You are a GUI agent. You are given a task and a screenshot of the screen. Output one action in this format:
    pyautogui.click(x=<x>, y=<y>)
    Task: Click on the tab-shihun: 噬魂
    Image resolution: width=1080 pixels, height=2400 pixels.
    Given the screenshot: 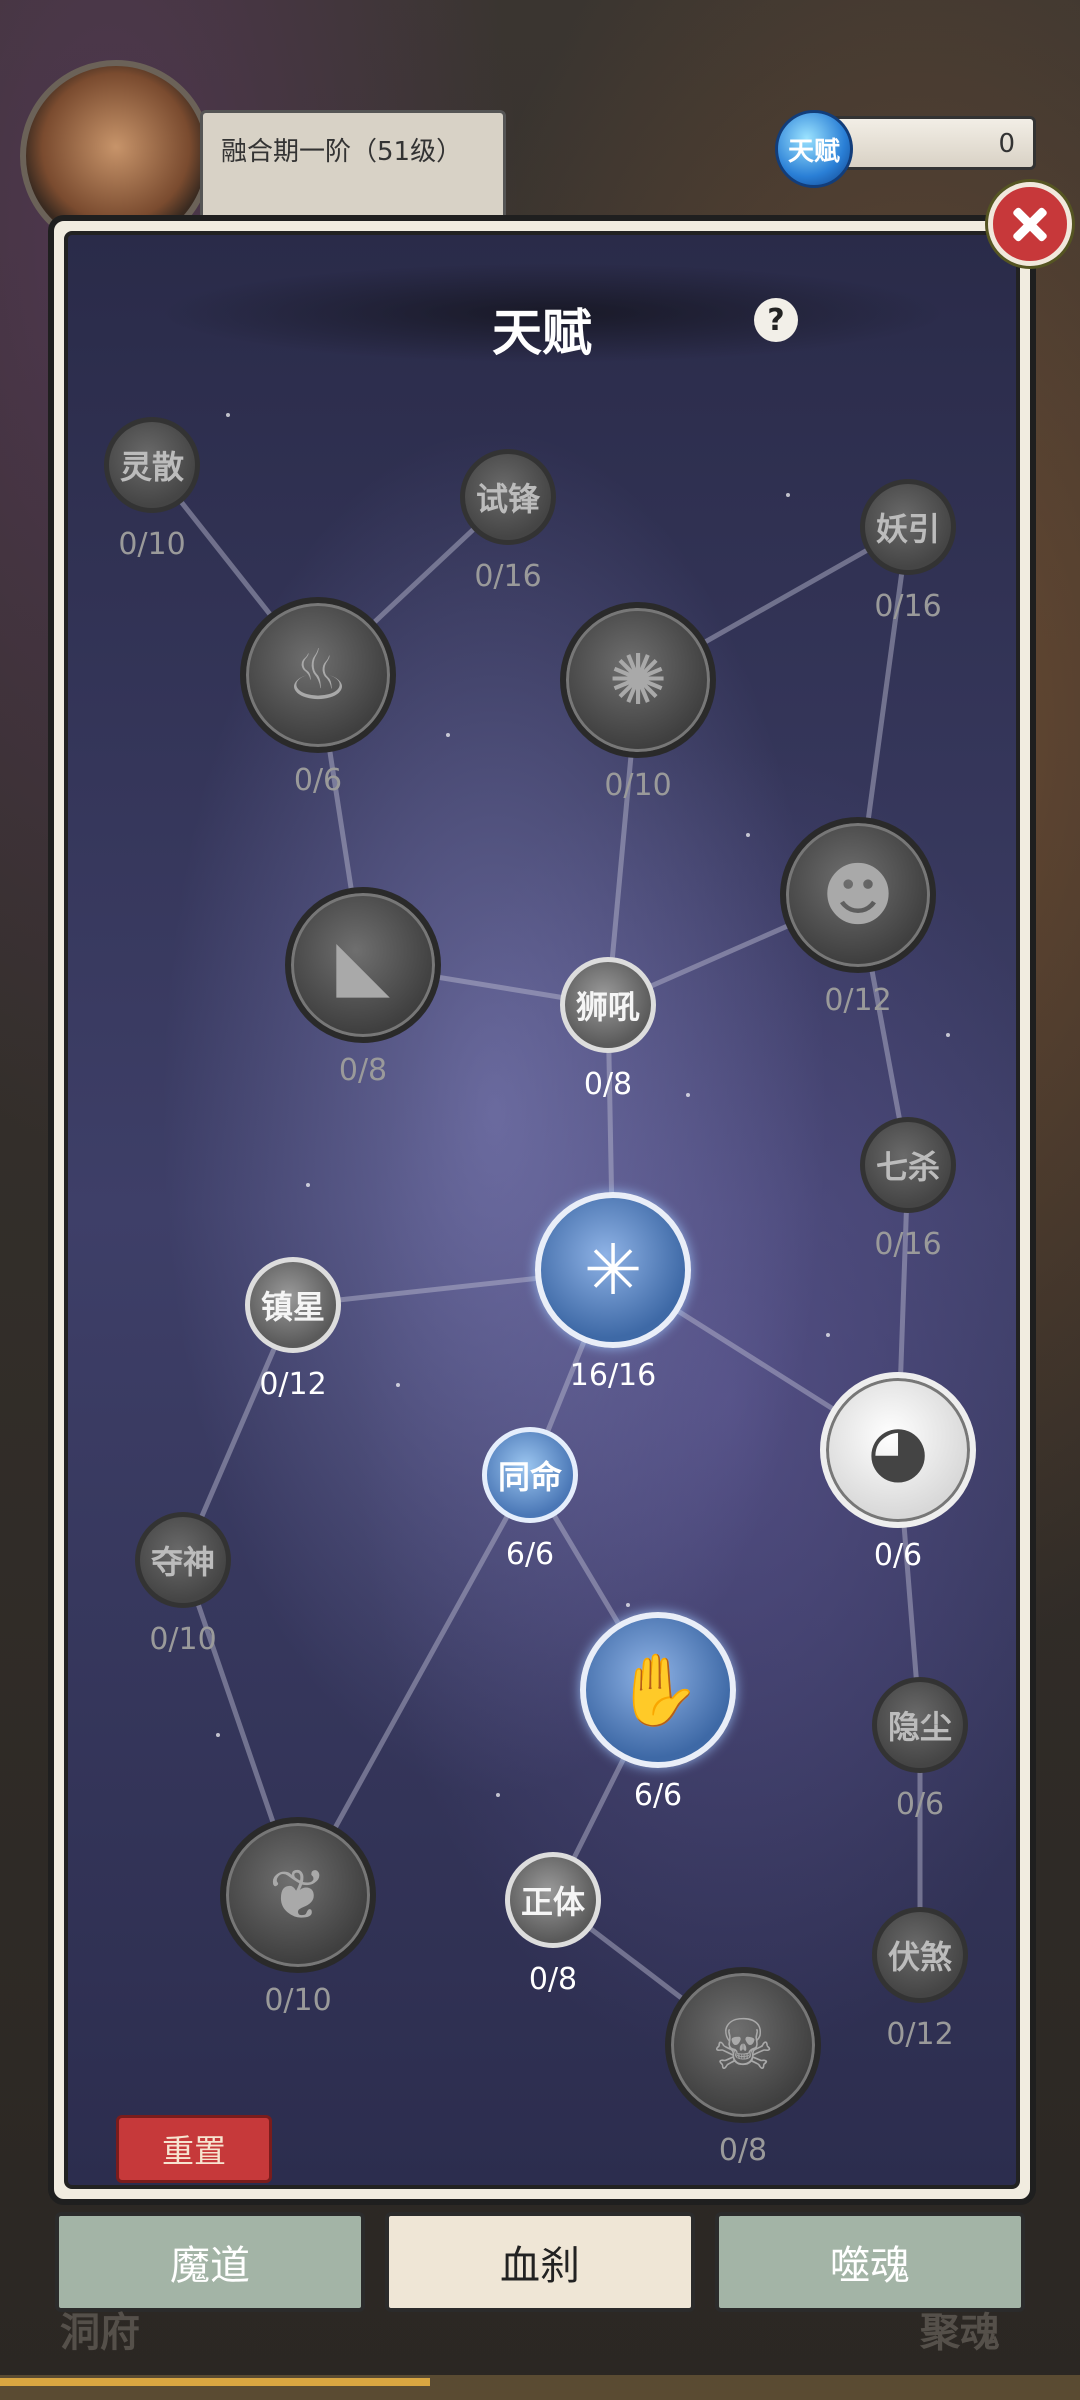 What is the action you would take?
    pyautogui.click(x=870, y=2262)
    